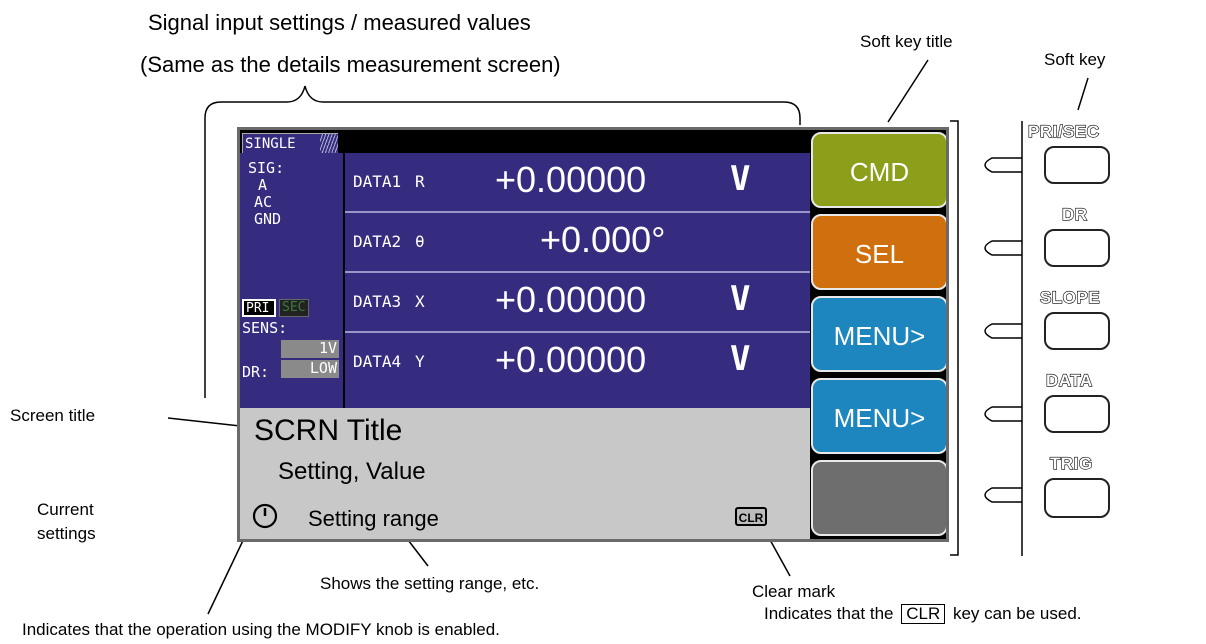 Image resolution: width=1206 pixels, height=644 pixels. I want to click on hw-key-data, so click(1077, 414).